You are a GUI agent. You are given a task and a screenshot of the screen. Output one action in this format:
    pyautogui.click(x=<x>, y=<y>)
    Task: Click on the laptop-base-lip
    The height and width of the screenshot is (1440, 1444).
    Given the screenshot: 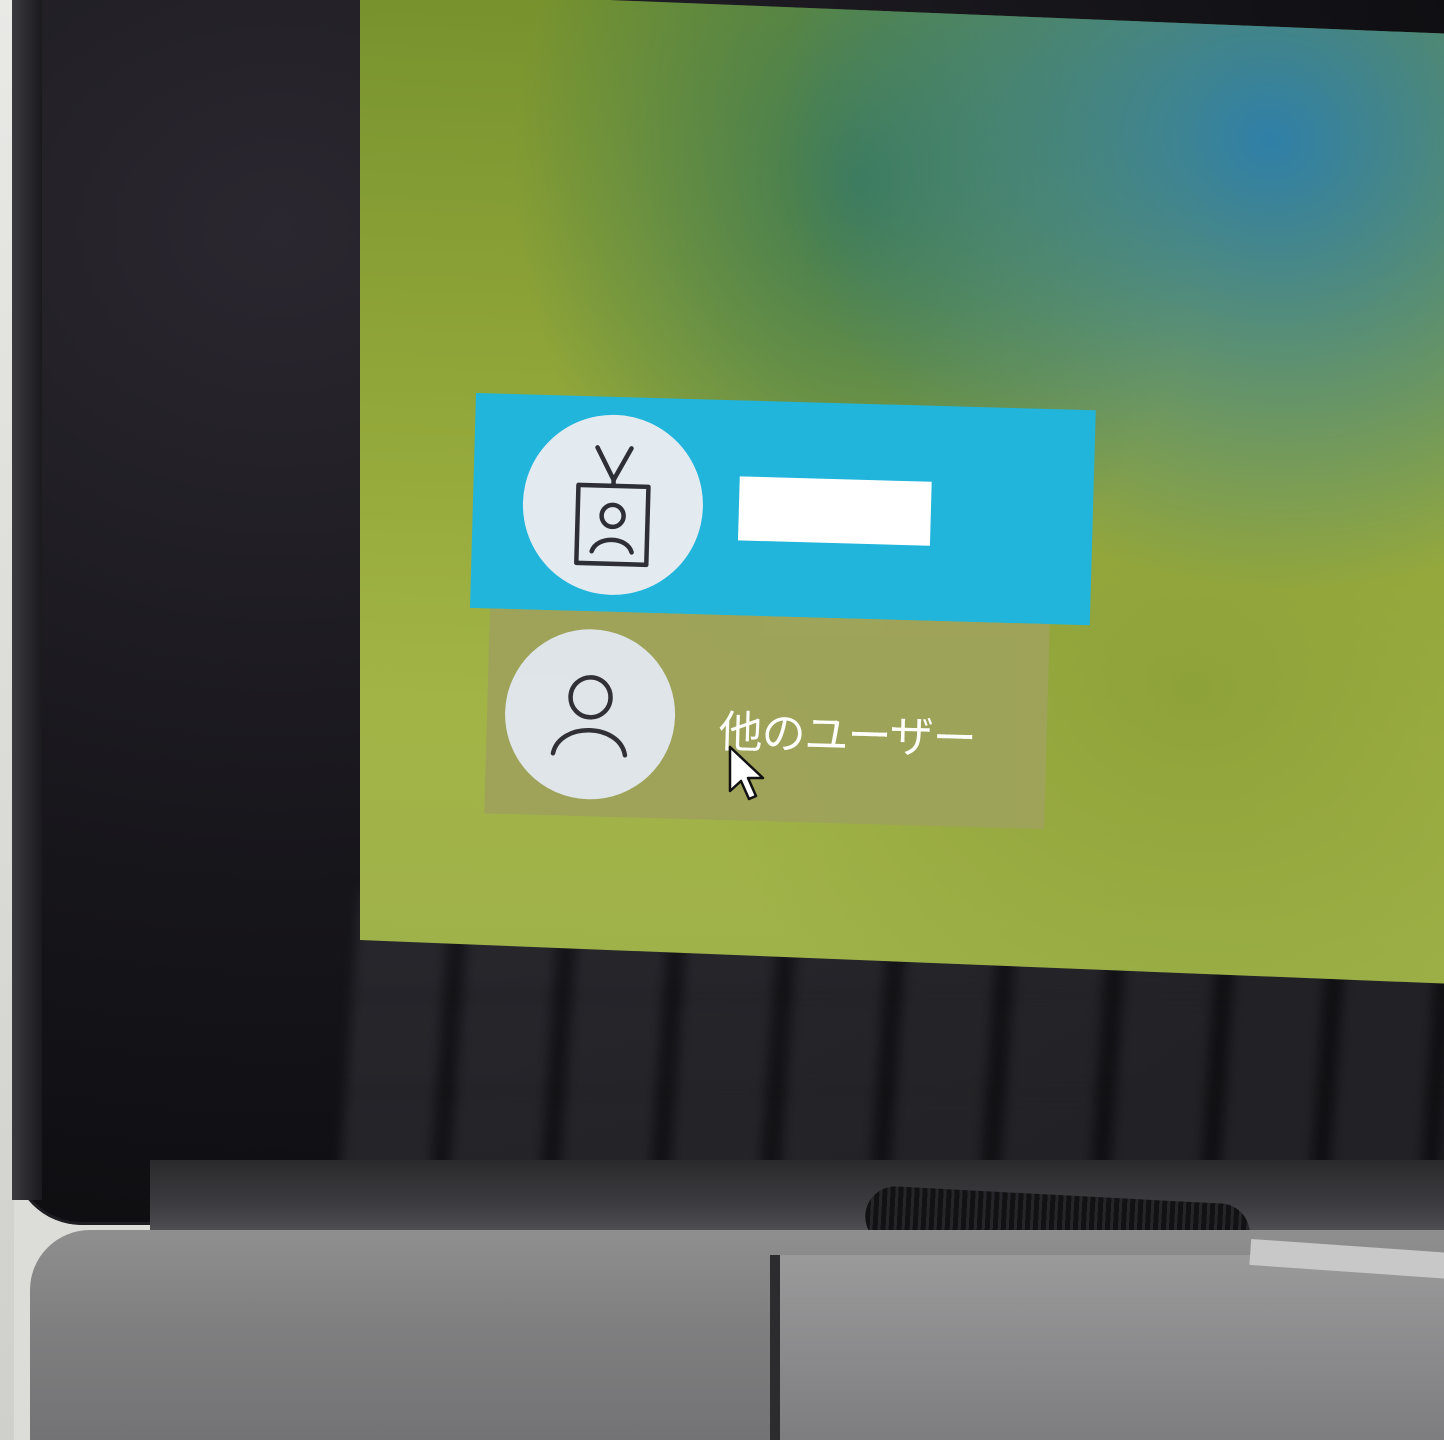 What is the action you would take?
    pyautogui.click(x=1107, y=1347)
    